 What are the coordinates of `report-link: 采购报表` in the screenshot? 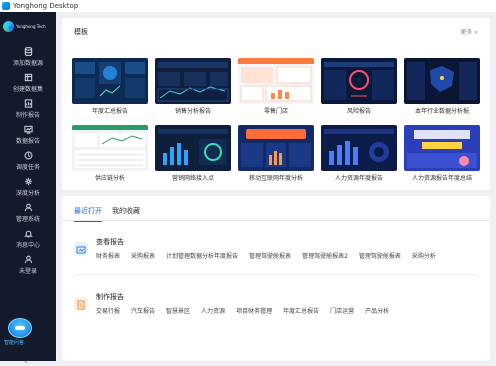 It's located at (143, 255).